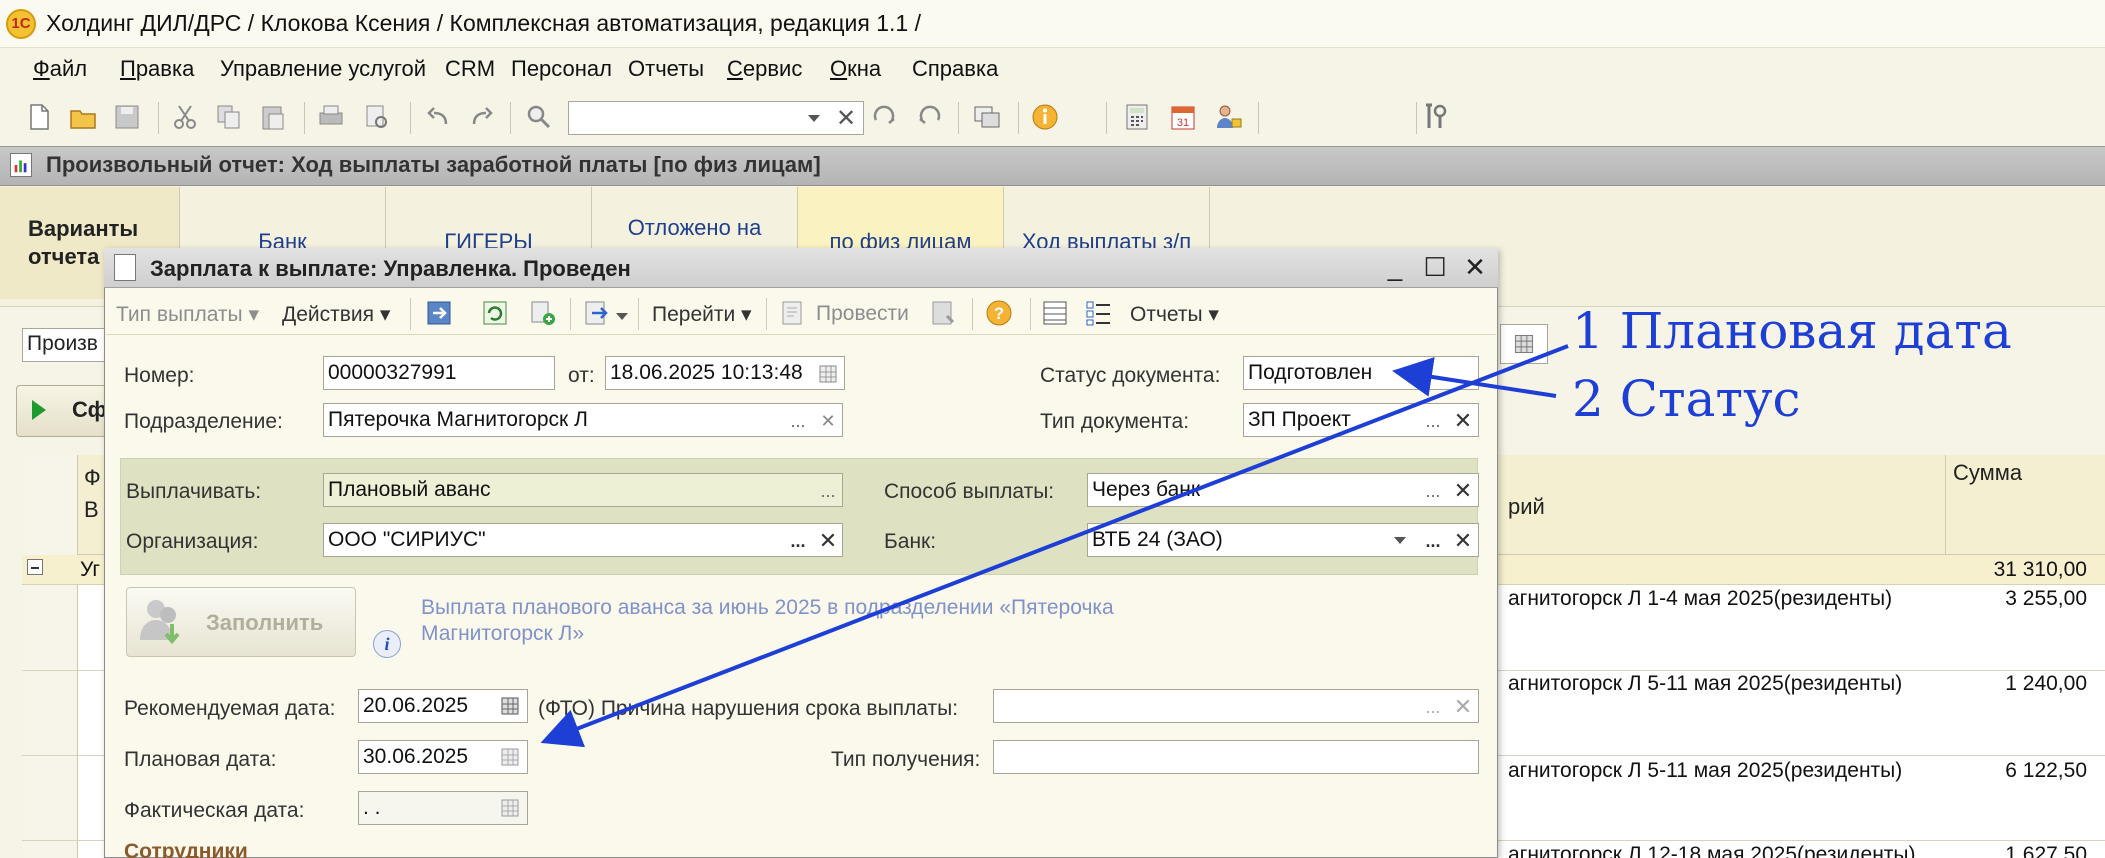 This screenshot has width=2105, height=858. Describe the element at coordinates (1395, 268) in the screenshot. I see `minimize-button: _` at that location.